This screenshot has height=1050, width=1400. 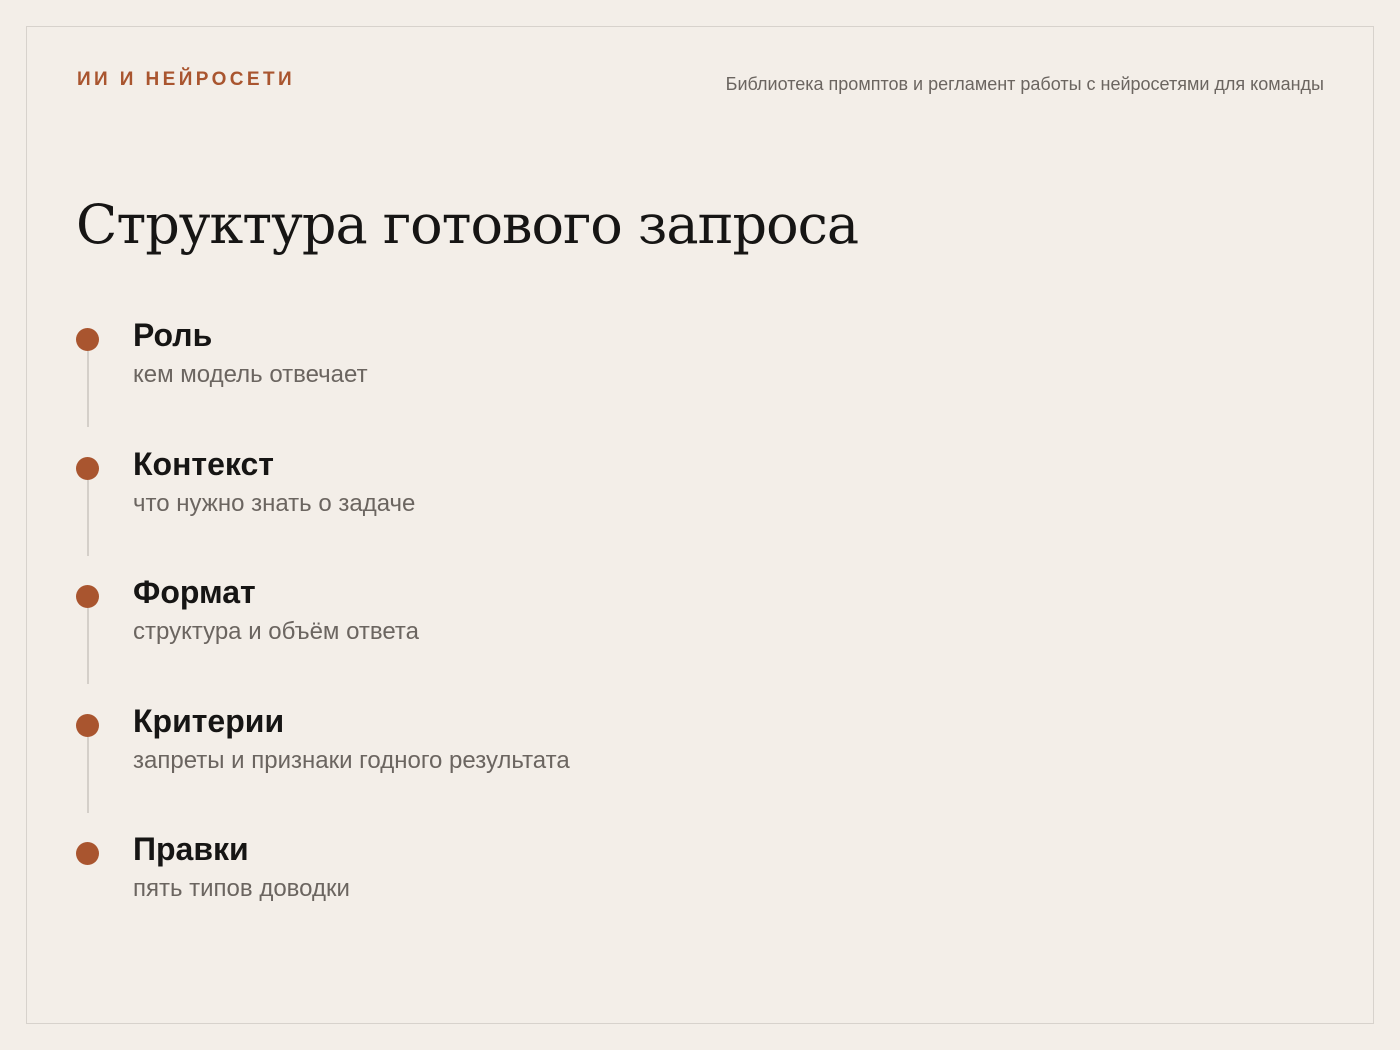 What do you see at coordinates (209, 720) in the screenshot?
I see `step-title: Критерии` at bounding box center [209, 720].